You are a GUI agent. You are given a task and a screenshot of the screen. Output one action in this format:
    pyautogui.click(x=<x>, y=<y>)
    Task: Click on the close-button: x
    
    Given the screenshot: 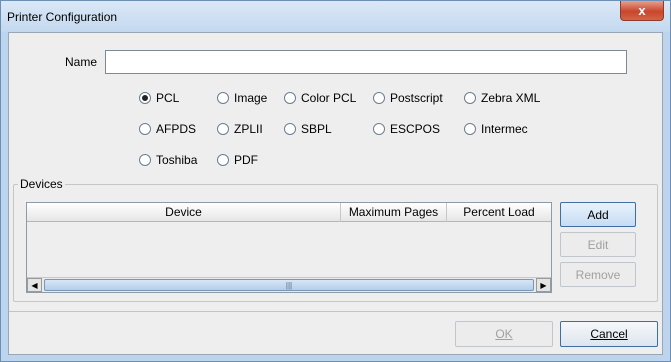 What is the action you would take?
    pyautogui.click(x=642, y=11)
    